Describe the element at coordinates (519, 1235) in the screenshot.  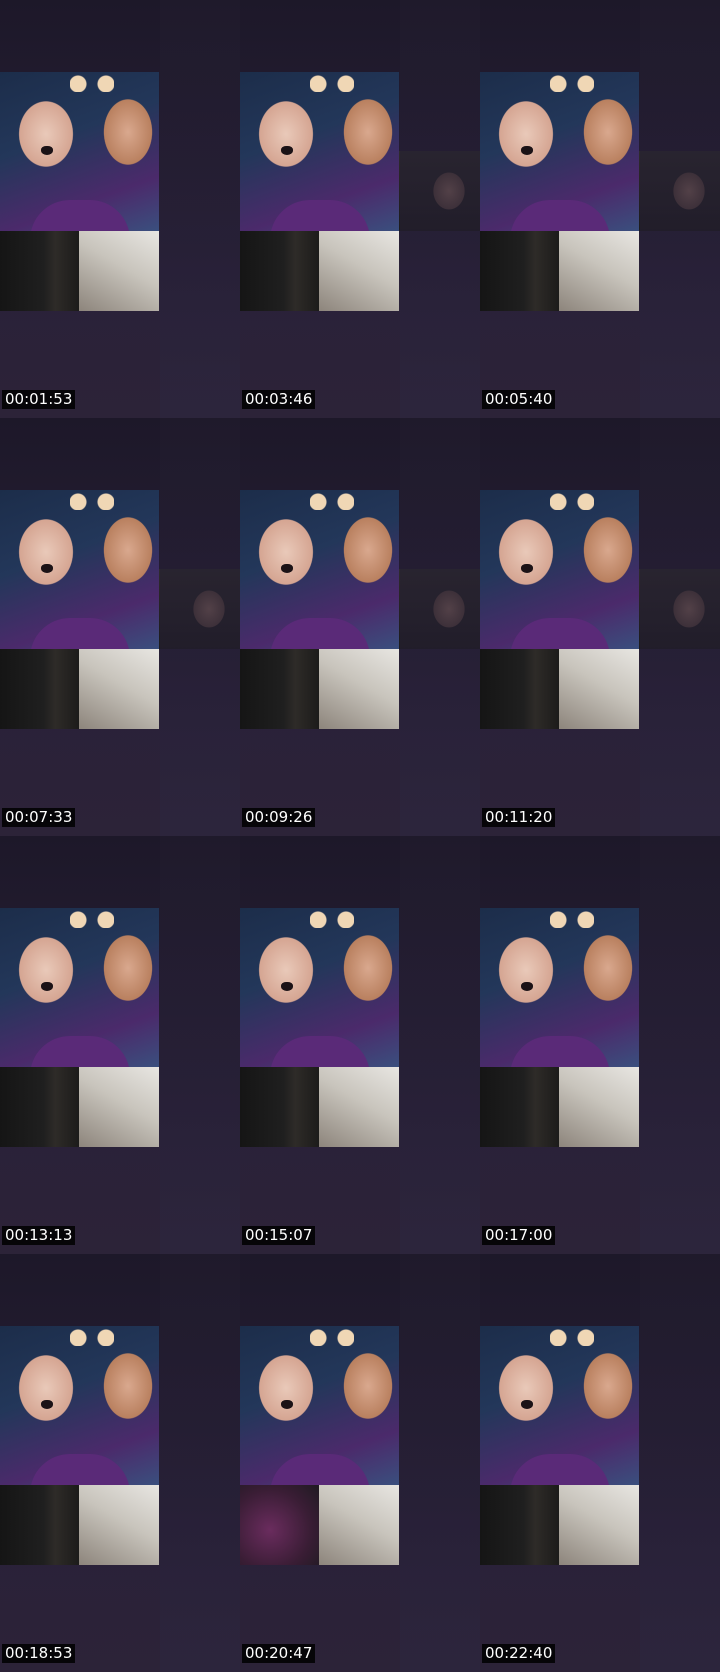
I see `frame-timestamp: 00:17:00` at that location.